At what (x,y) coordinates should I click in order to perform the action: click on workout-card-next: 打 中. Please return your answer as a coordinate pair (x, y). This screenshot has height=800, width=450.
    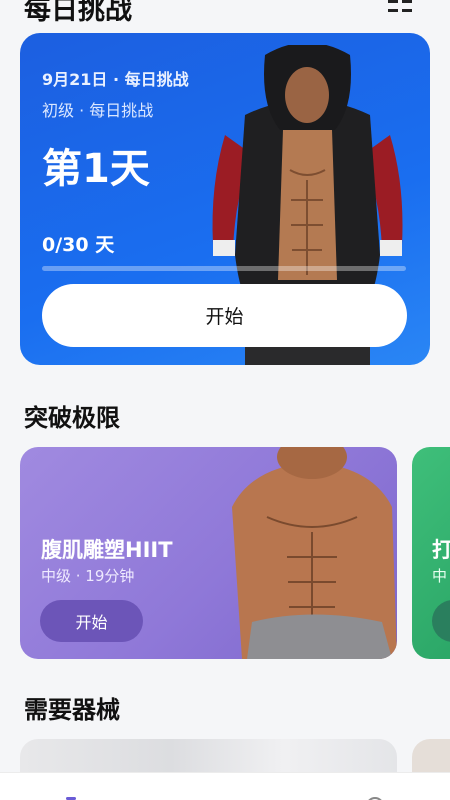
    Looking at the image, I should click on (431, 553).